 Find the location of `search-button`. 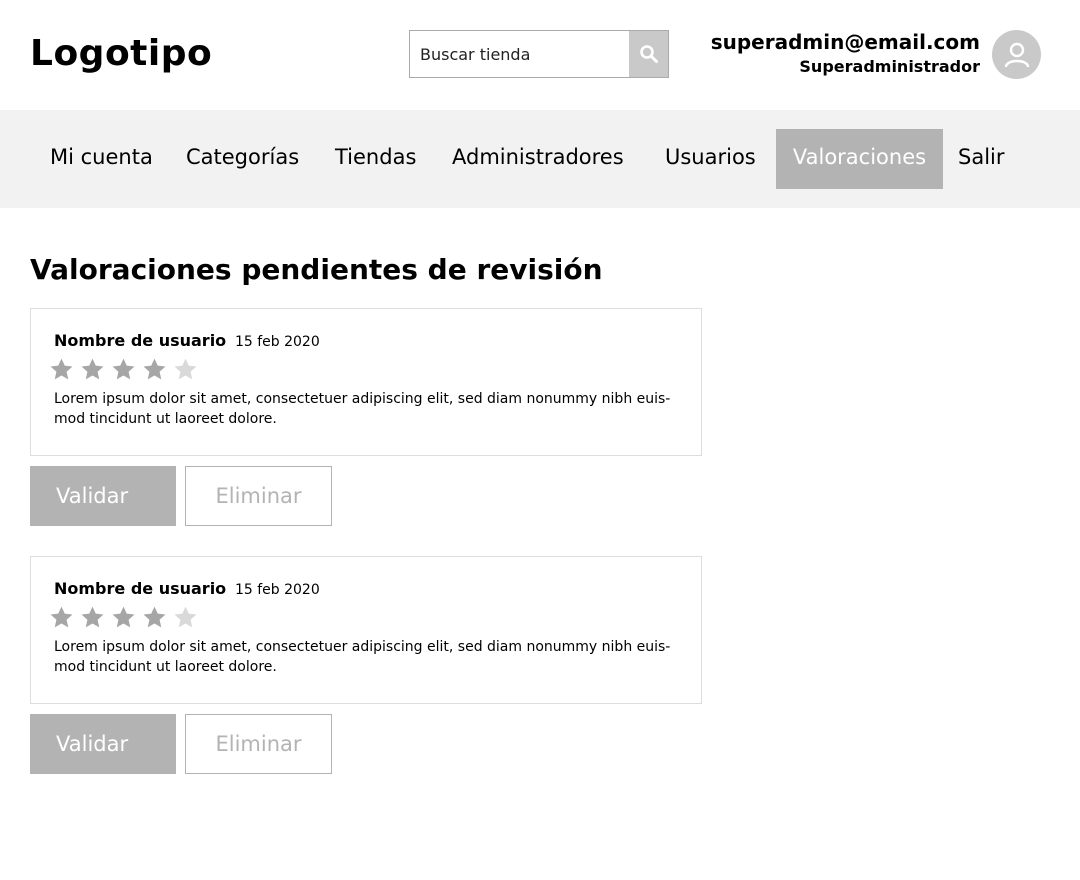

search-button is located at coordinates (648, 54).